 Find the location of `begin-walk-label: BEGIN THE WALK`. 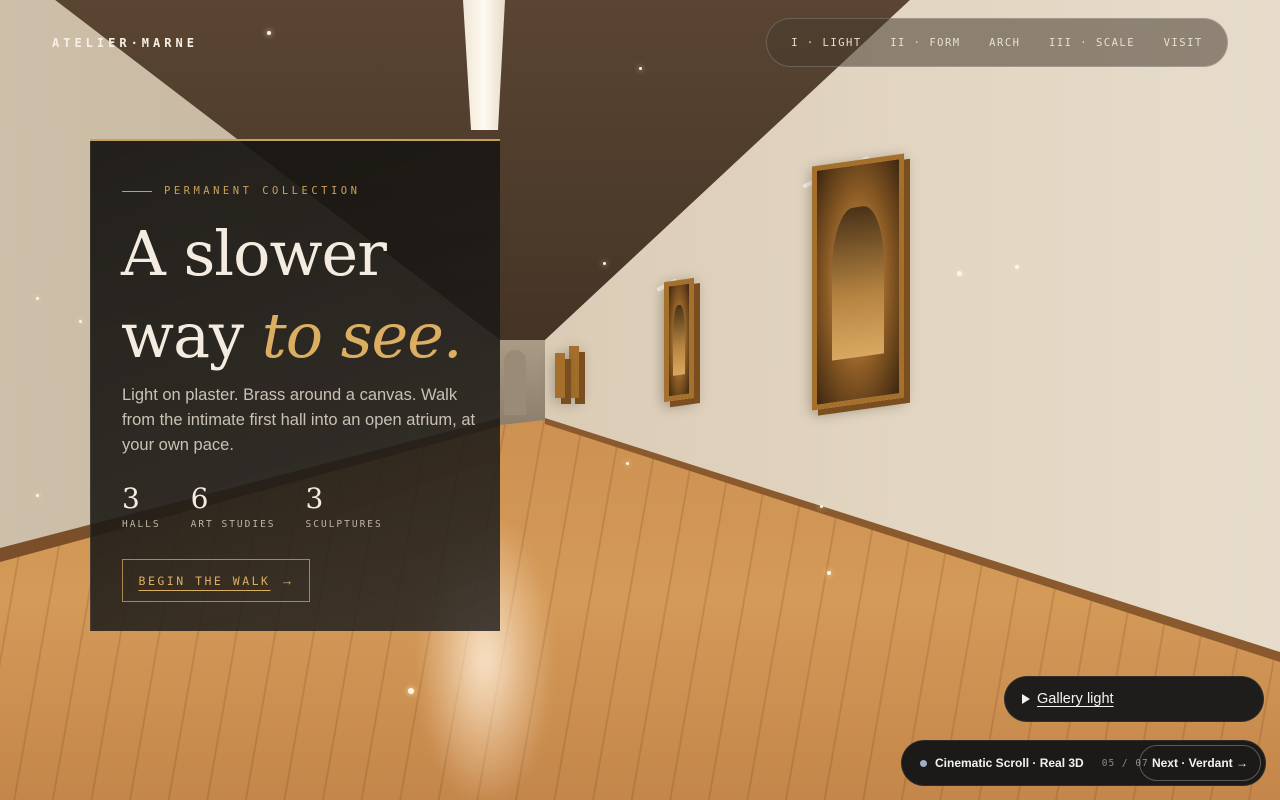

begin-walk-label: BEGIN THE WALK is located at coordinates (204, 580).